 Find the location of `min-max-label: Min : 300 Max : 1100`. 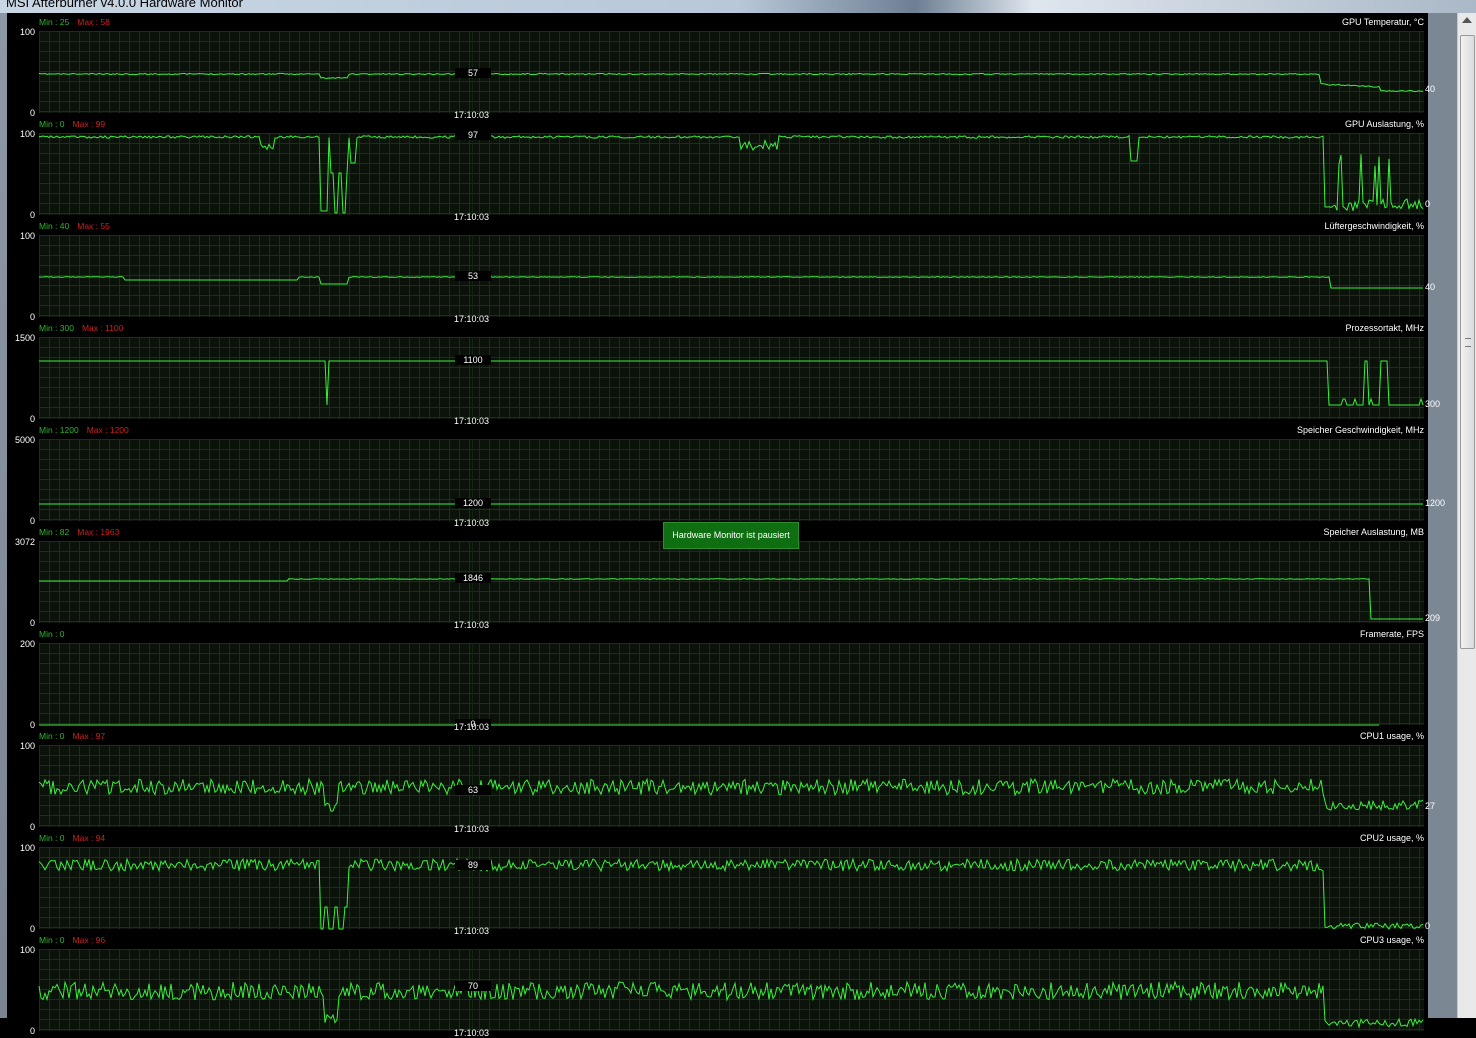

min-max-label: Min : 300 Max : 1100 is located at coordinates (81, 328).